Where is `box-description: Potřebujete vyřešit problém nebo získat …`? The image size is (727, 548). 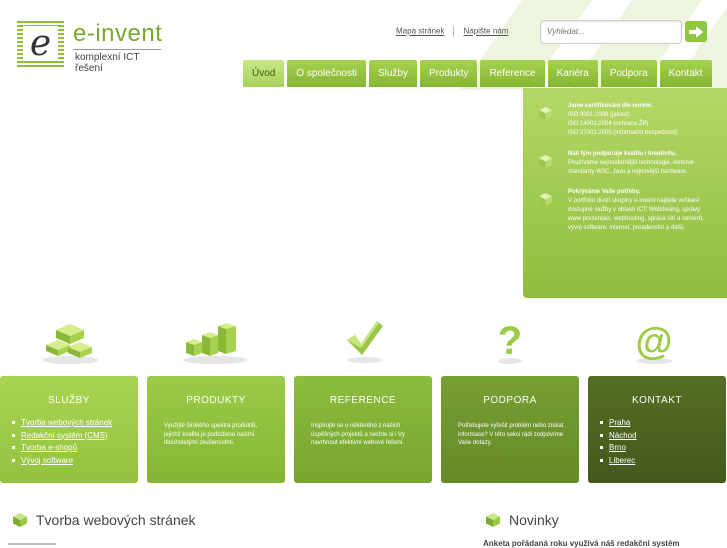
box-description: Potřebujete vyřešit problém nebo získat … is located at coordinates (511, 434).